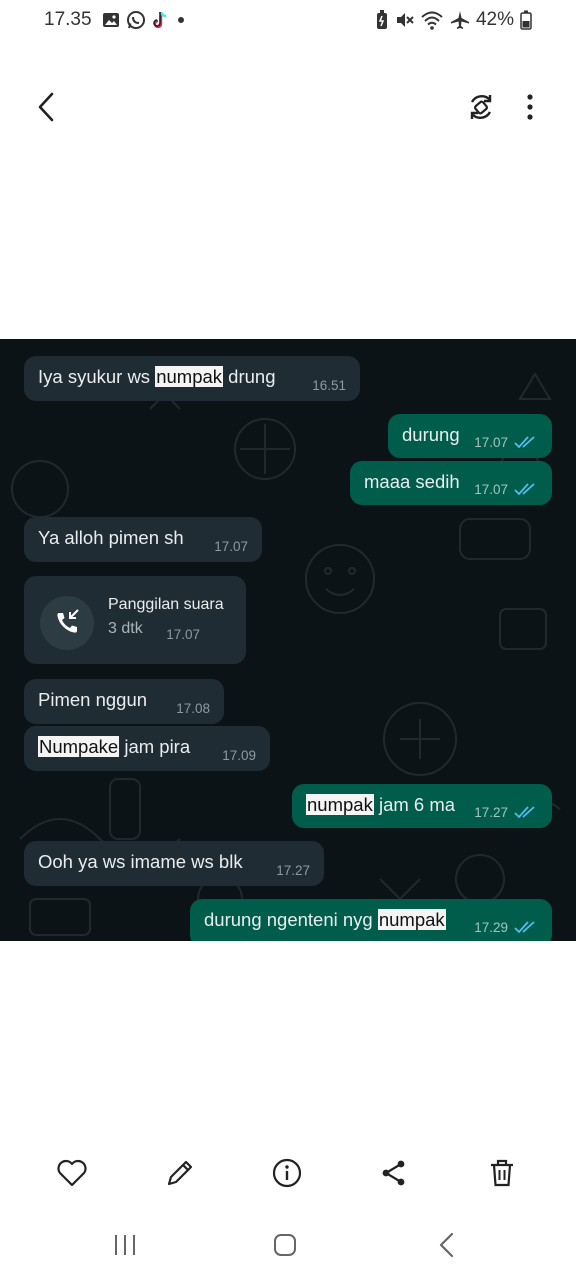  Describe the element at coordinates (181, 20) in the screenshot. I see `dot-icon` at that location.